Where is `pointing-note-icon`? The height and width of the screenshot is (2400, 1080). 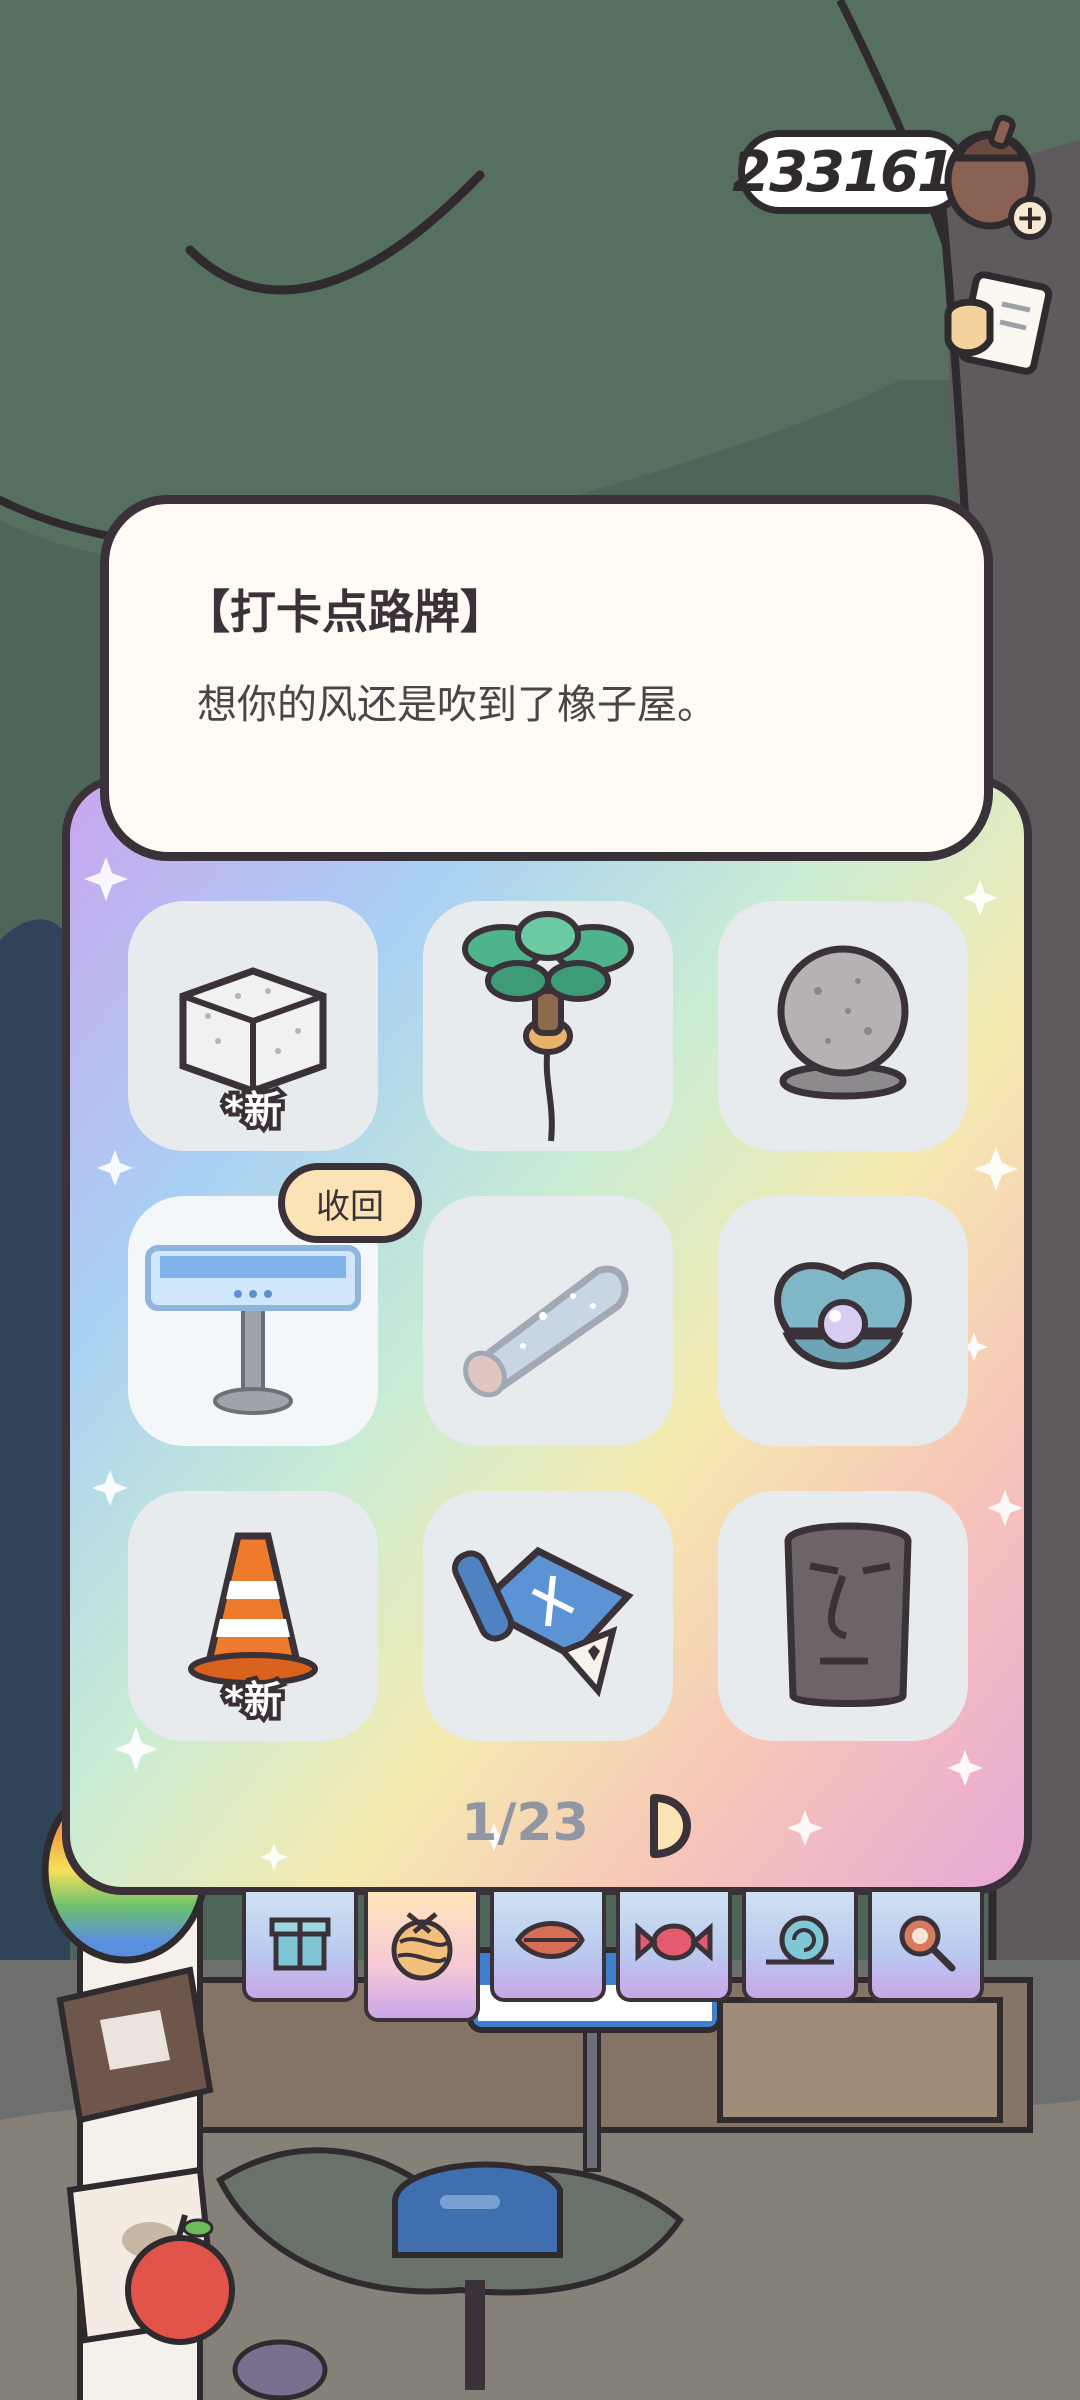 pointing-note-icon is located at coordinates (995, 330).